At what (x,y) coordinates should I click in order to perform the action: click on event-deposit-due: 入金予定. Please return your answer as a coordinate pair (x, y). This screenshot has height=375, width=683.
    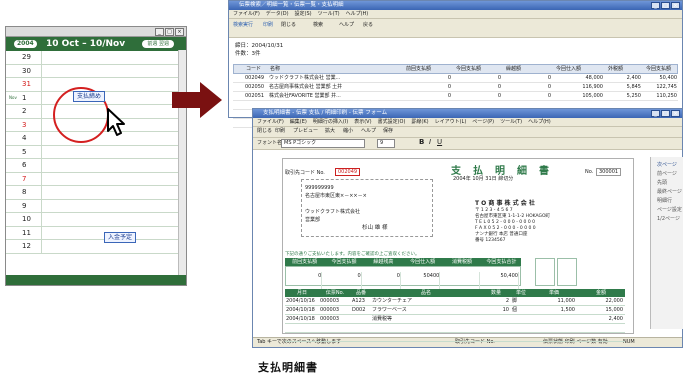
    Looking at the image, I should click on (120, 237).